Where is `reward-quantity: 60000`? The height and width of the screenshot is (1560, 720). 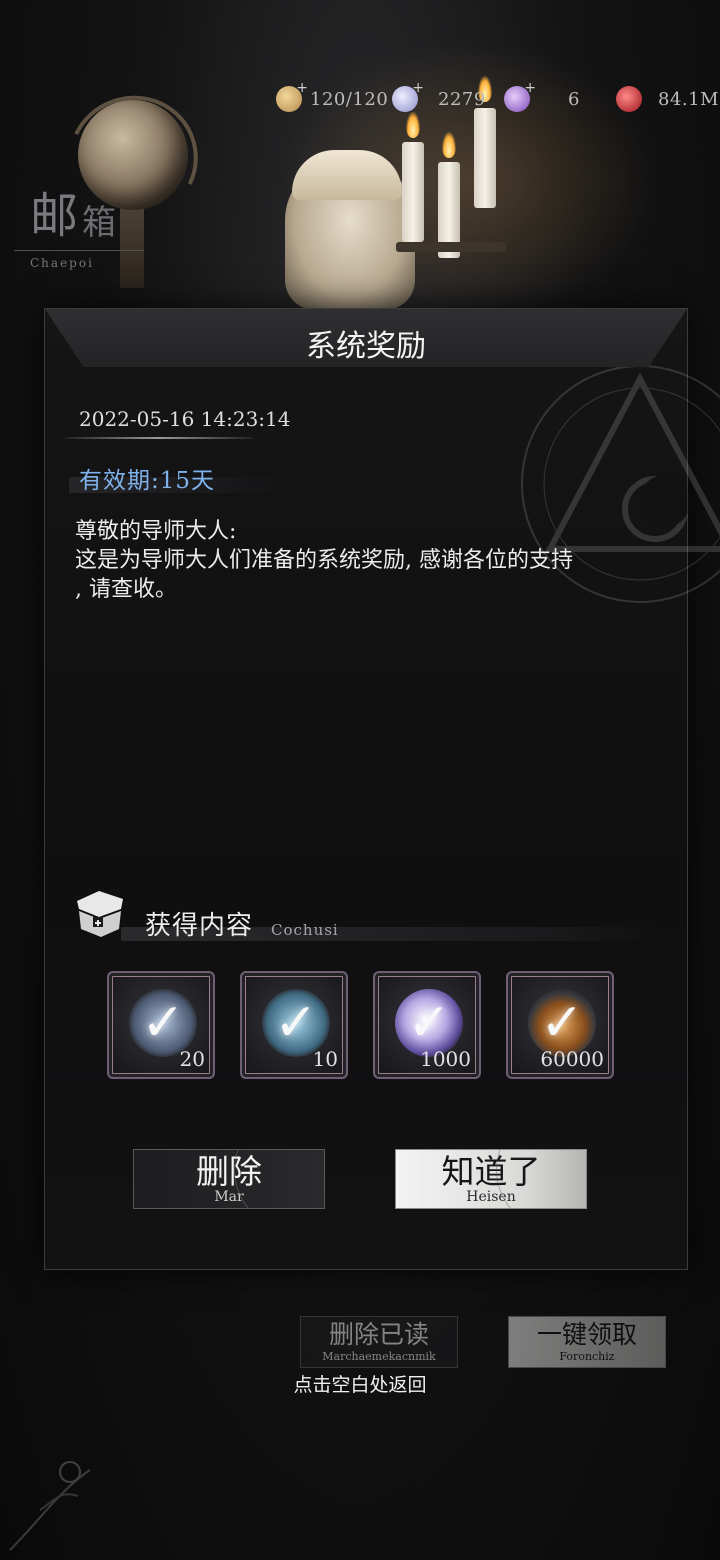
reward-quantity: 60000 is located at coordinates (572, 1059).